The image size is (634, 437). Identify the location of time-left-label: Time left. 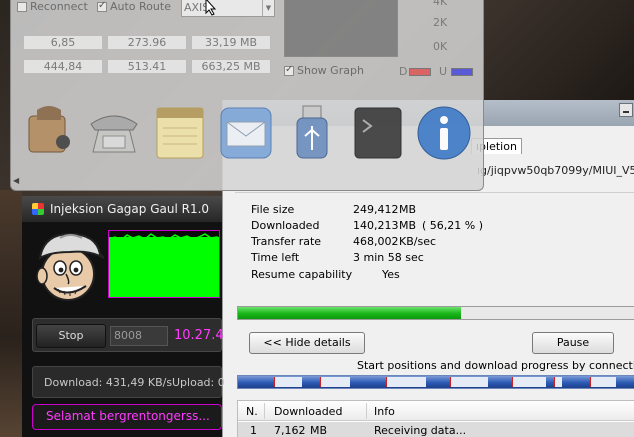
(275, 257).